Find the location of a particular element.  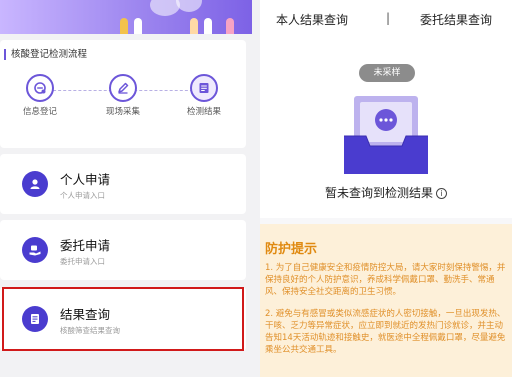

step-result: 检测结果 is located at coordinates (204, 95).